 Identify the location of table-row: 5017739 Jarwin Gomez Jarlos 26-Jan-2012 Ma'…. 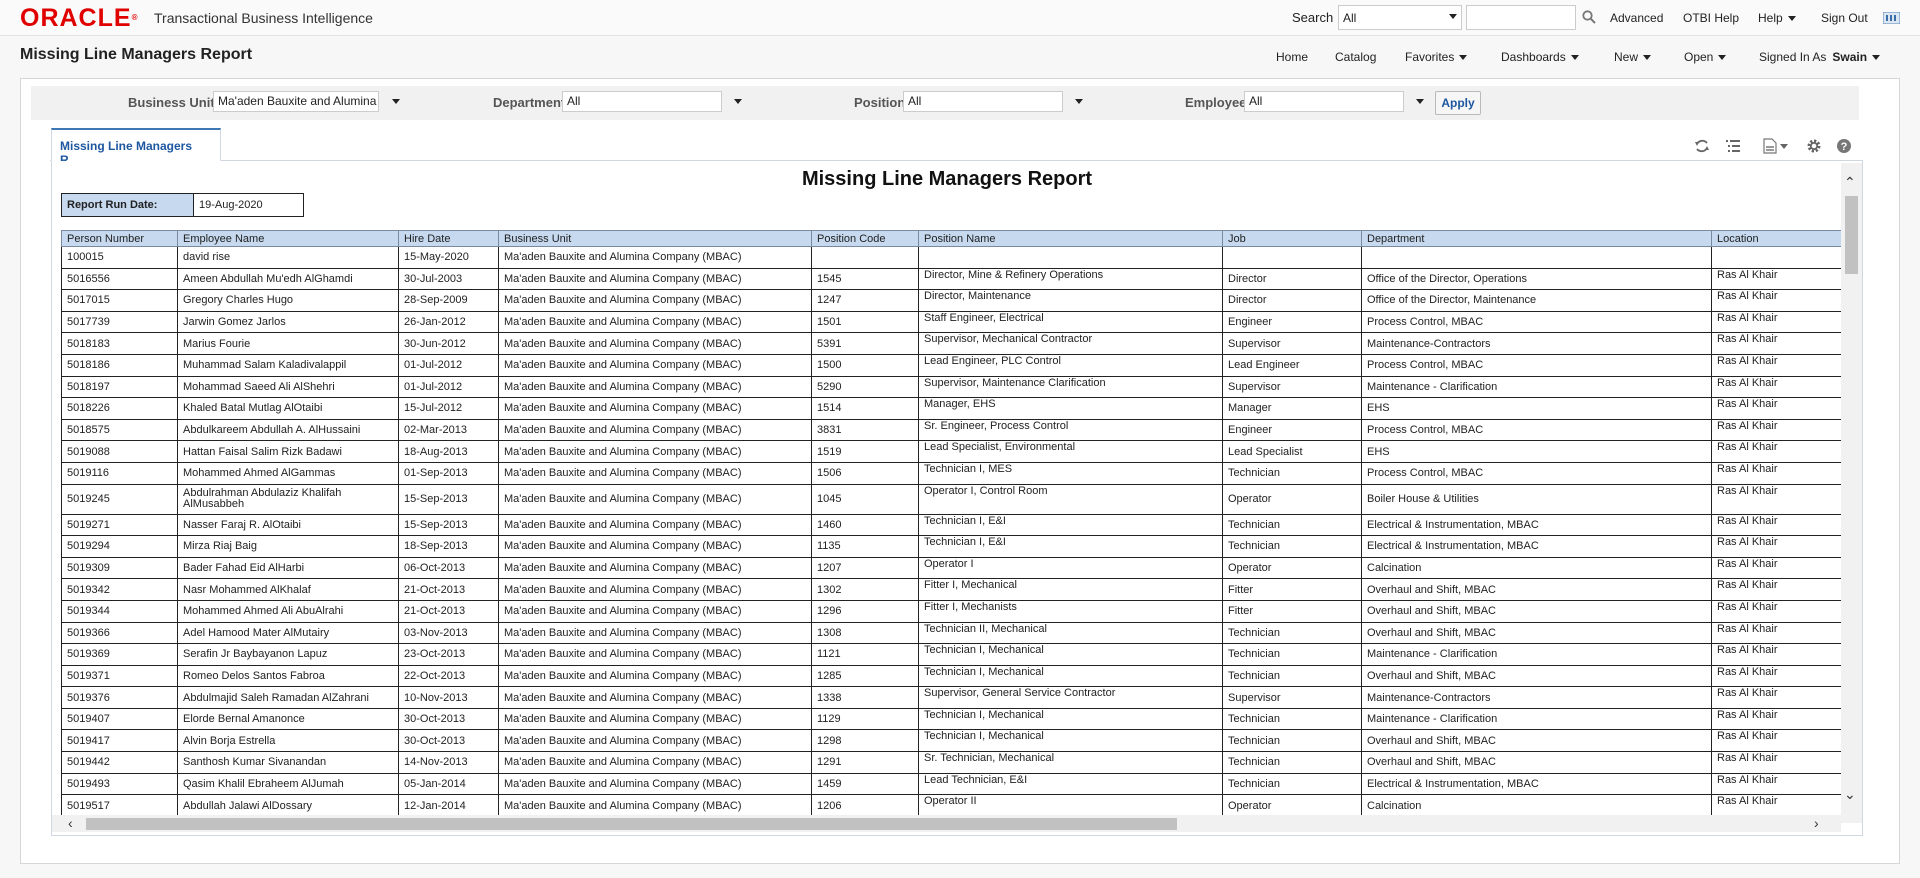
(957, 322).